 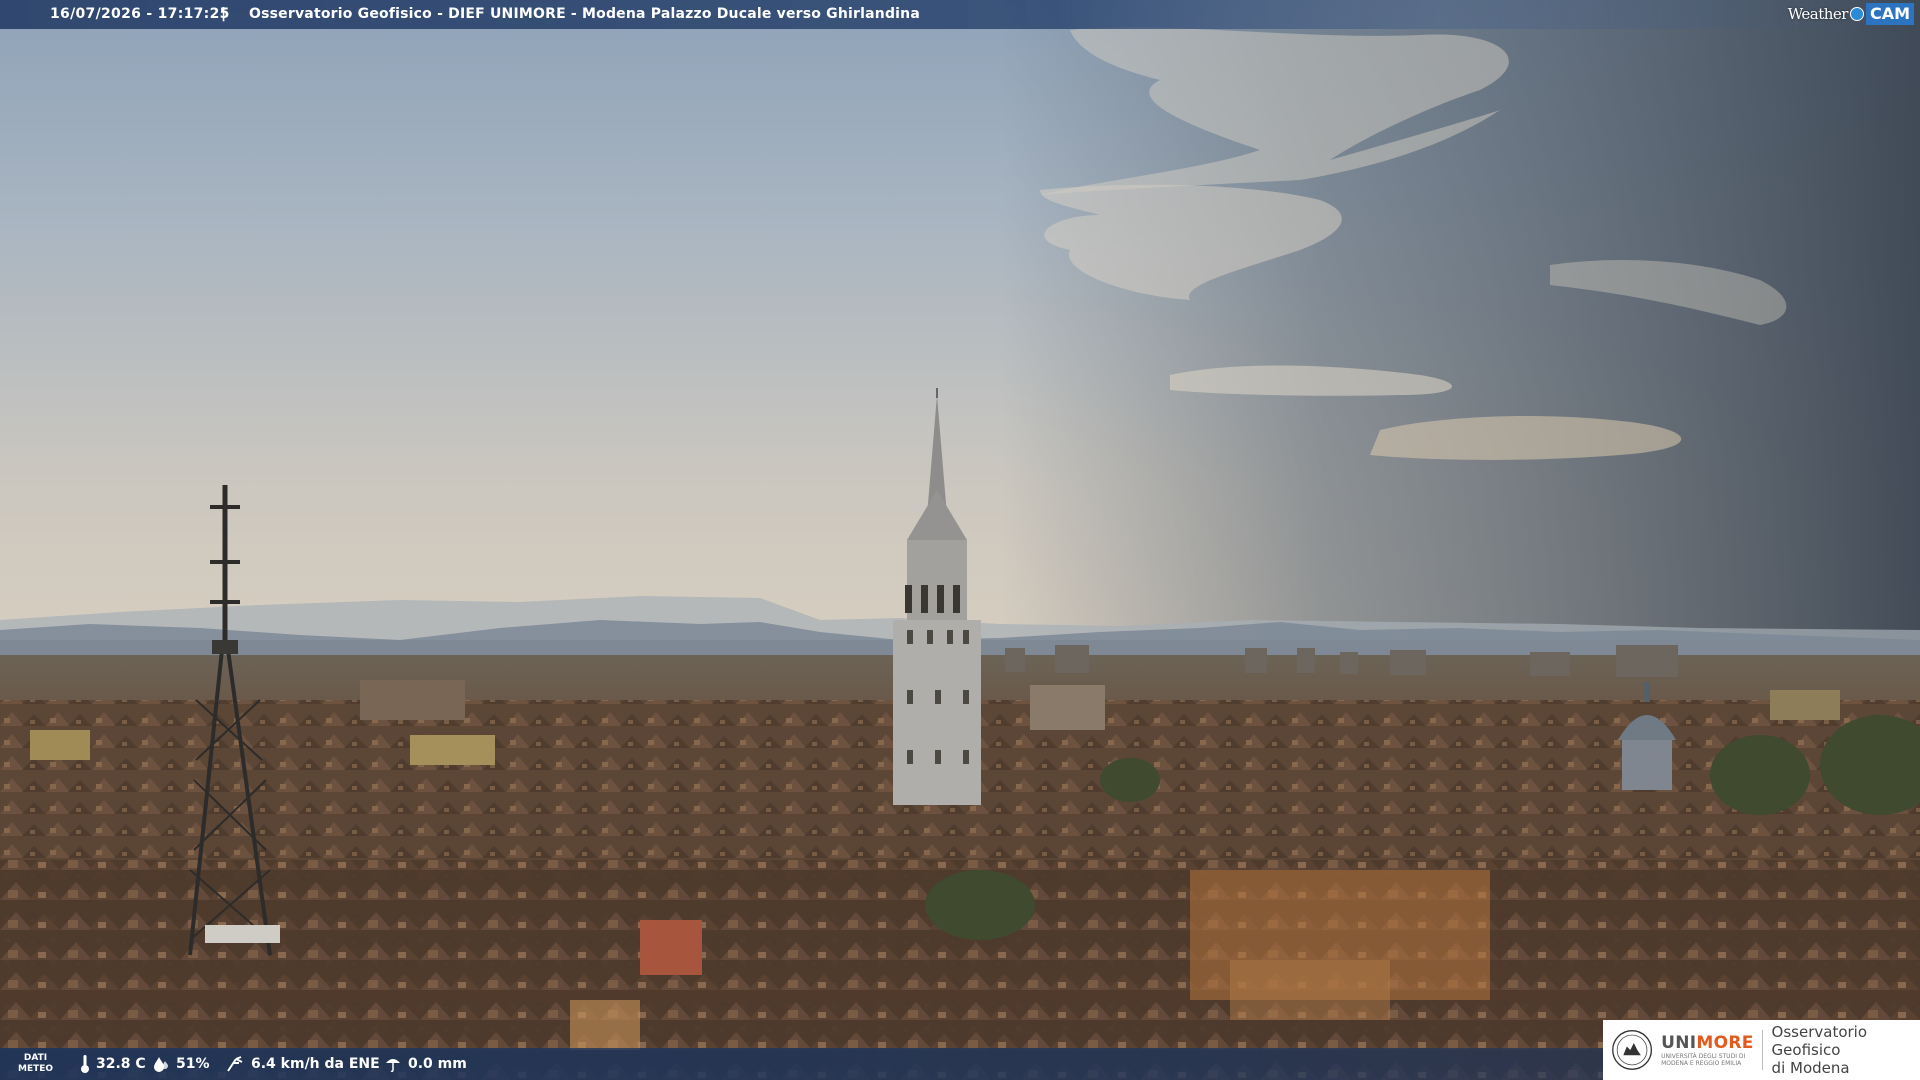 I want to click on weathercam-logo: Weather CAM, so click(x=1854, y=13).